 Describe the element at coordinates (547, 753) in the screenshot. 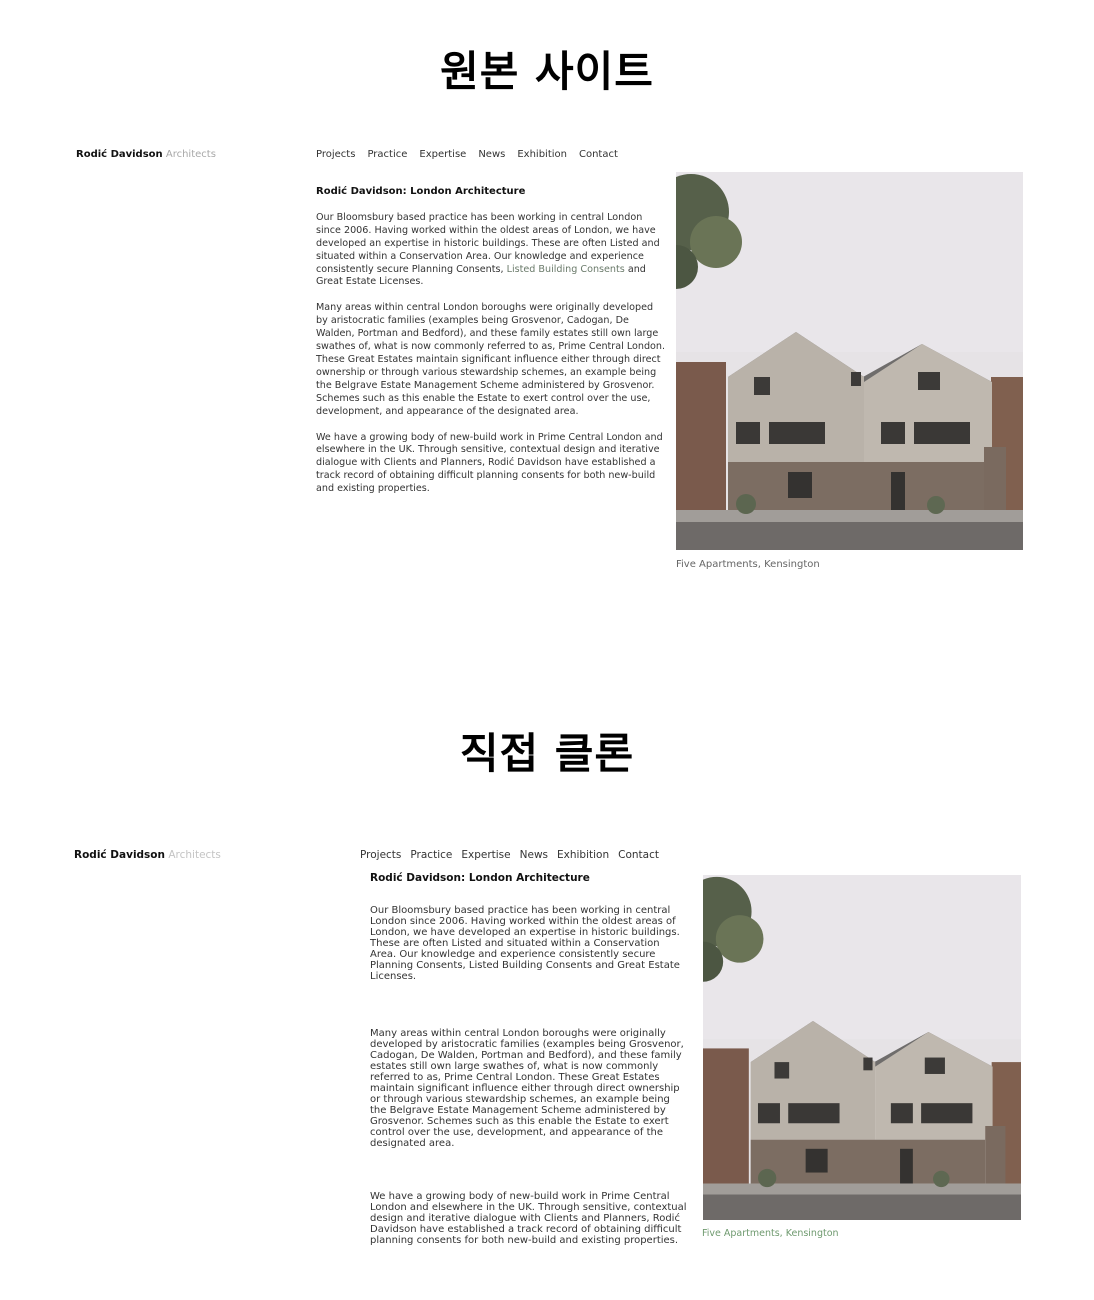

I see `clone-site-heading: 직접 클론` at that location.